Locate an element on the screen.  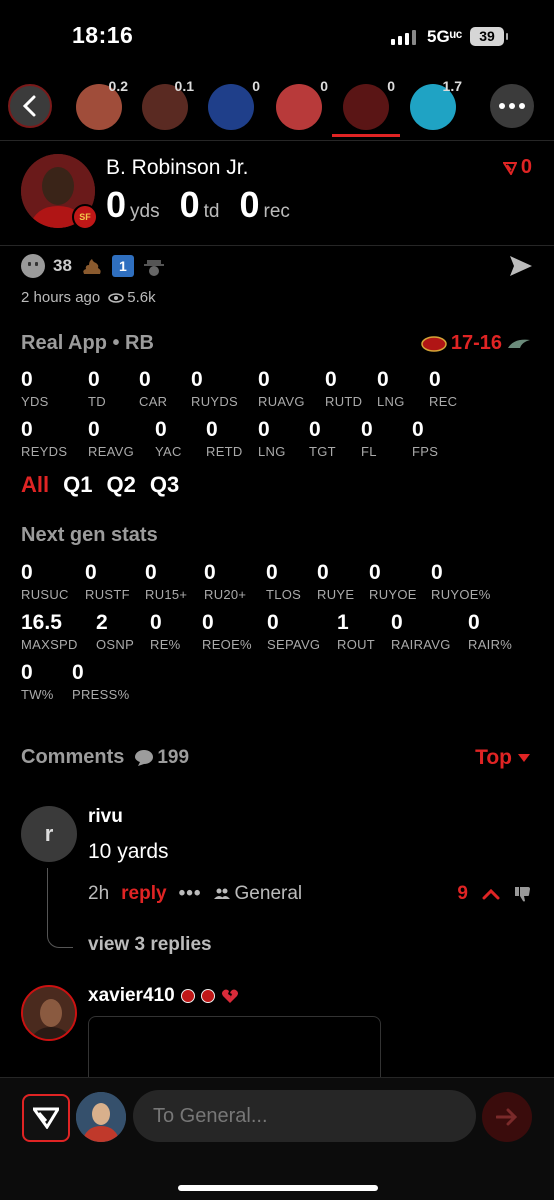
strip-player-5-selected: 0 is located at coordinates (369, 104).